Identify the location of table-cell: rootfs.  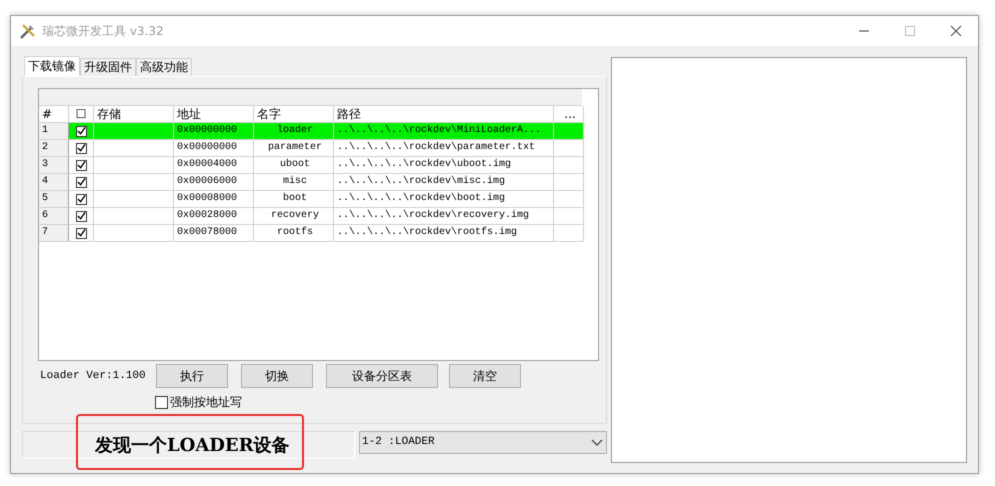
(294, 233).